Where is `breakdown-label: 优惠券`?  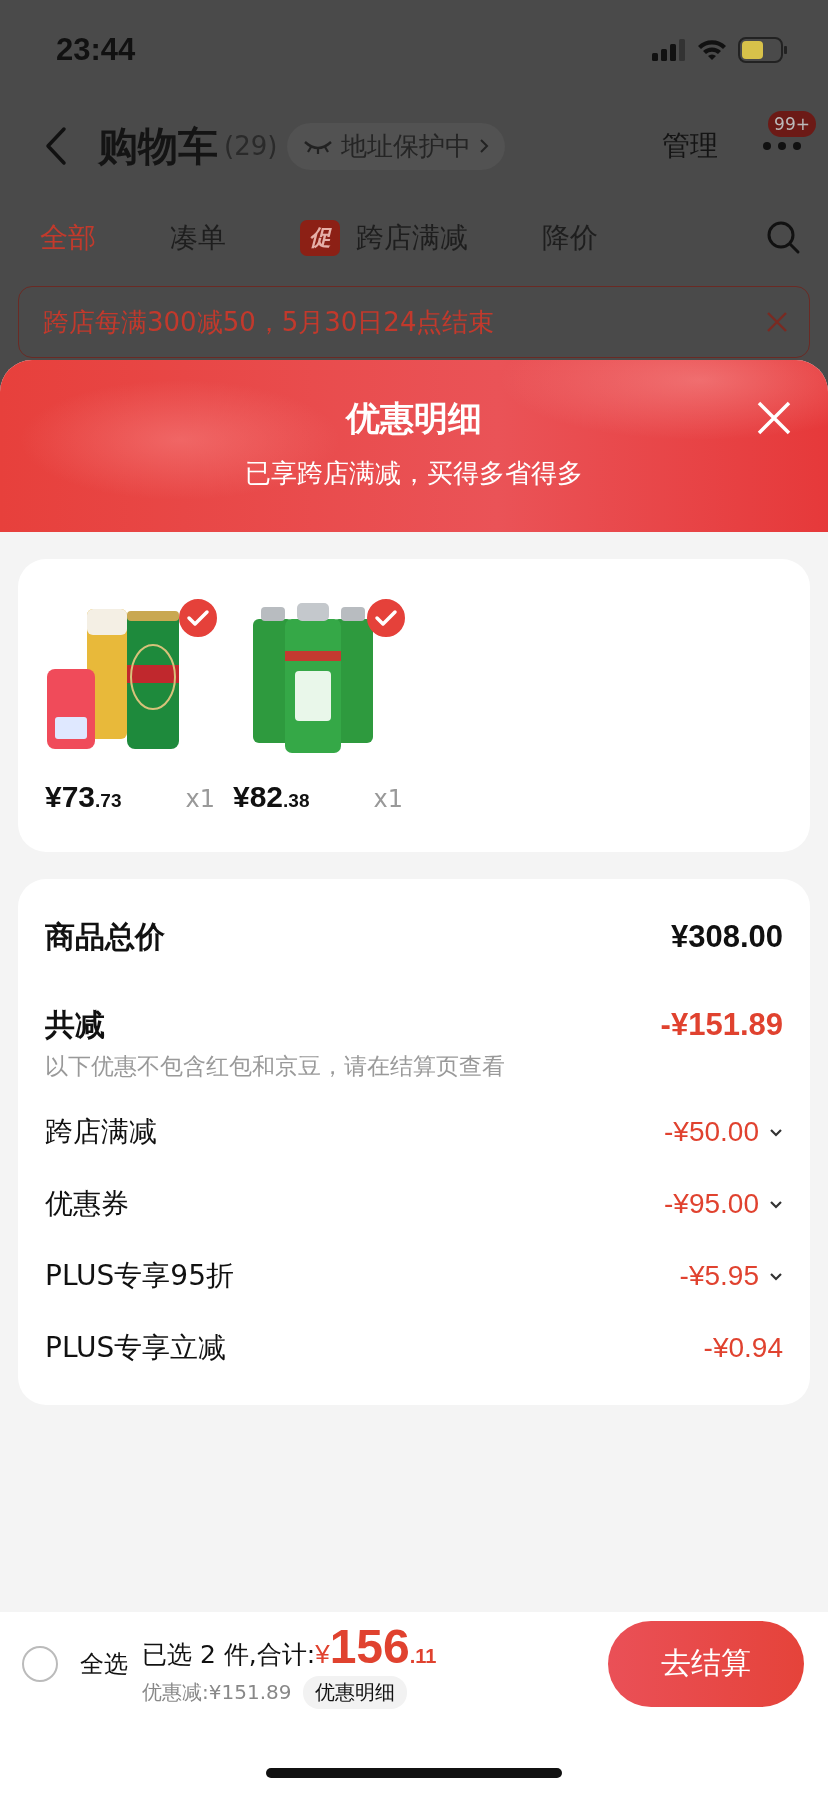 breakdown-label: 优惠券 is located at coordinates (87, 1204).